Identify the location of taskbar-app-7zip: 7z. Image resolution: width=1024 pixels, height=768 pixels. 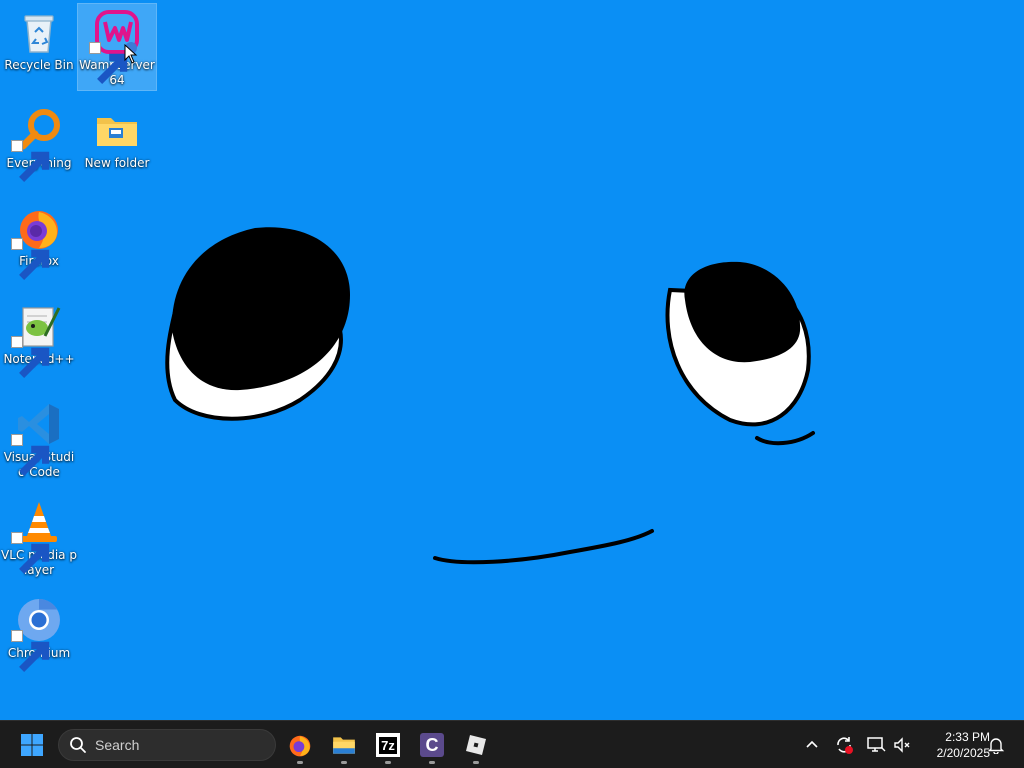
(388, 745).